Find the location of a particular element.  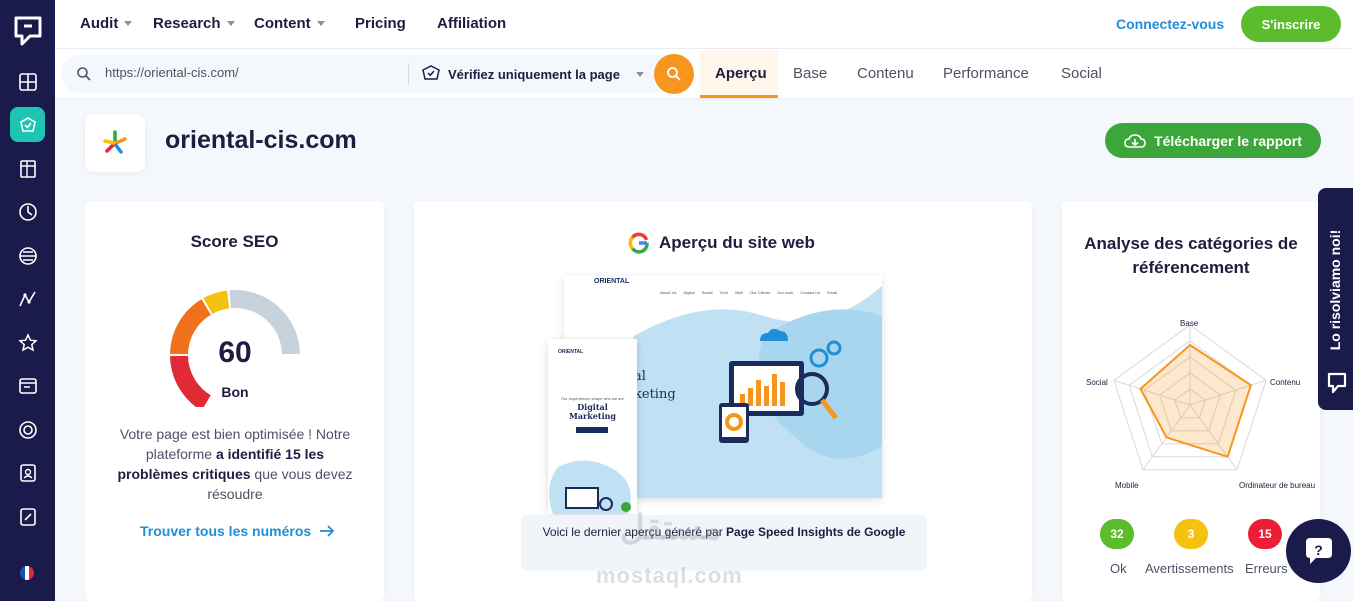

mock-nav-item: About Us is located at coordinates (668, 292).